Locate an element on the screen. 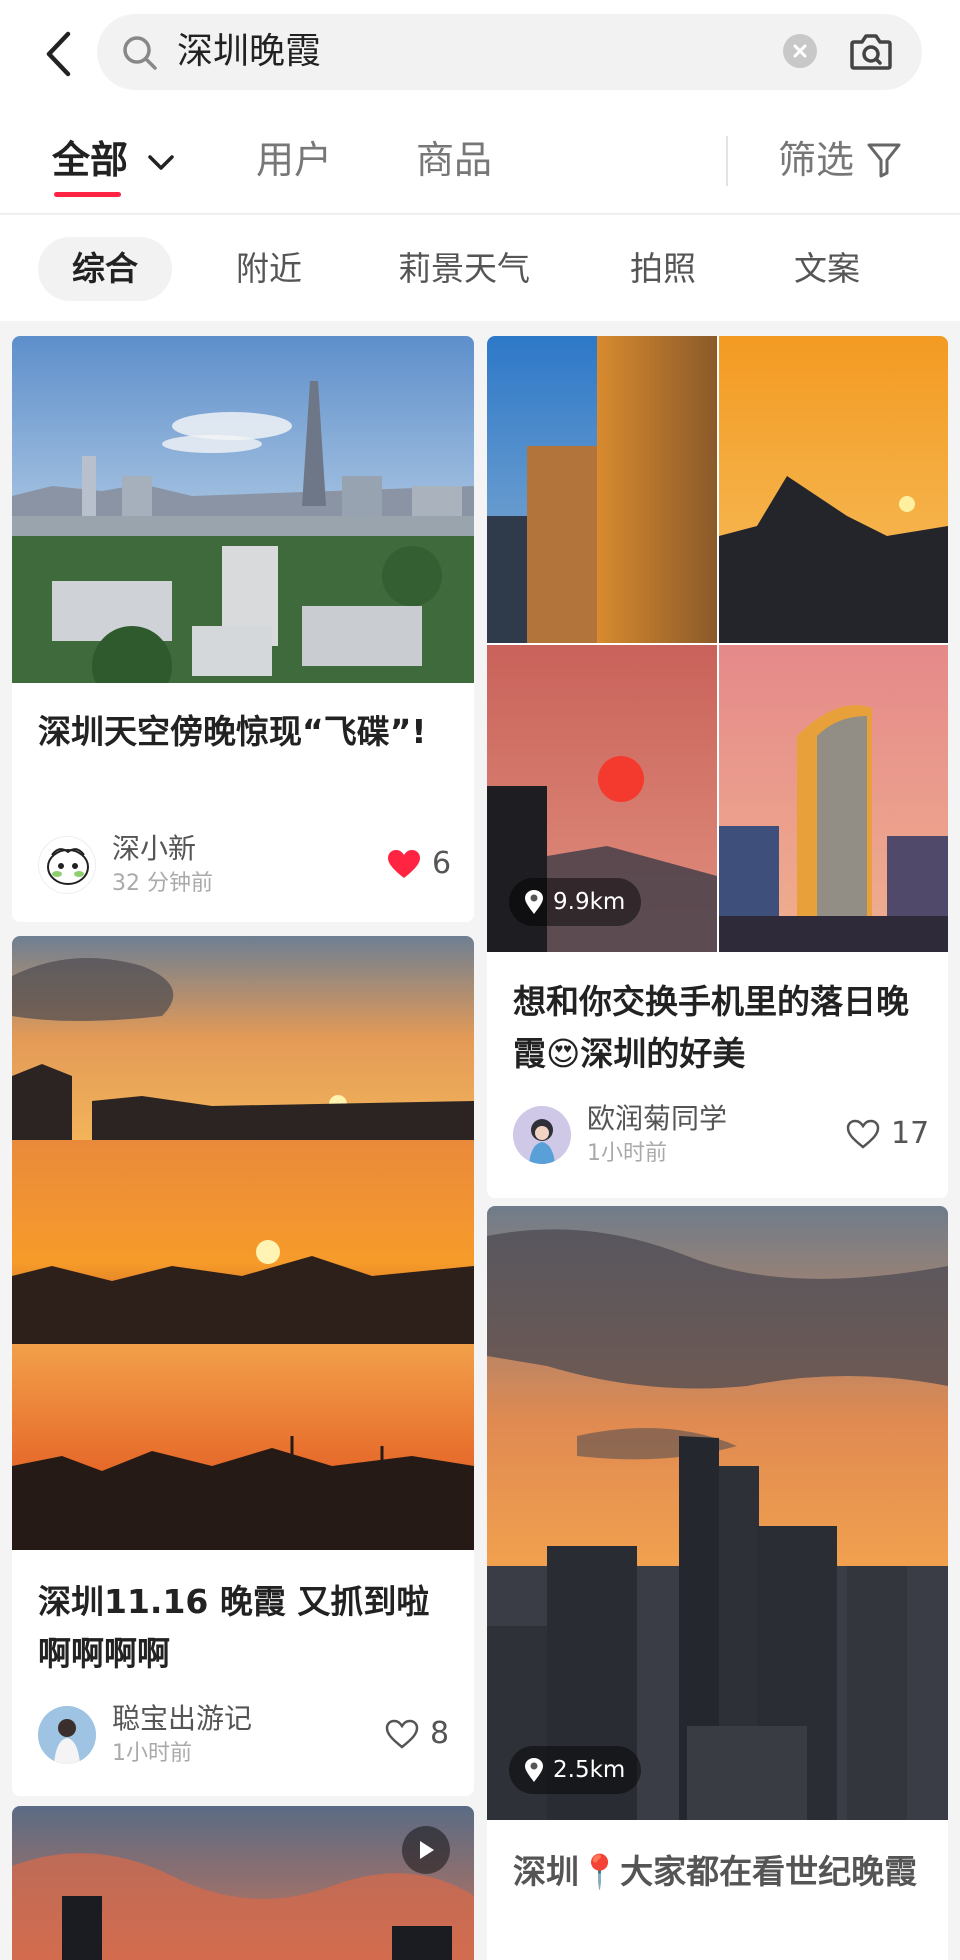 This screenshot has height=1960, width=960. post-card is located at coordinates (243, 1883).